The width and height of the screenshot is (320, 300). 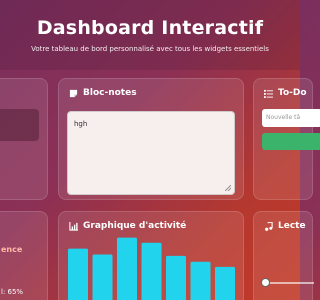 I want to click on widget-left-top, so click(x=24, y=139).